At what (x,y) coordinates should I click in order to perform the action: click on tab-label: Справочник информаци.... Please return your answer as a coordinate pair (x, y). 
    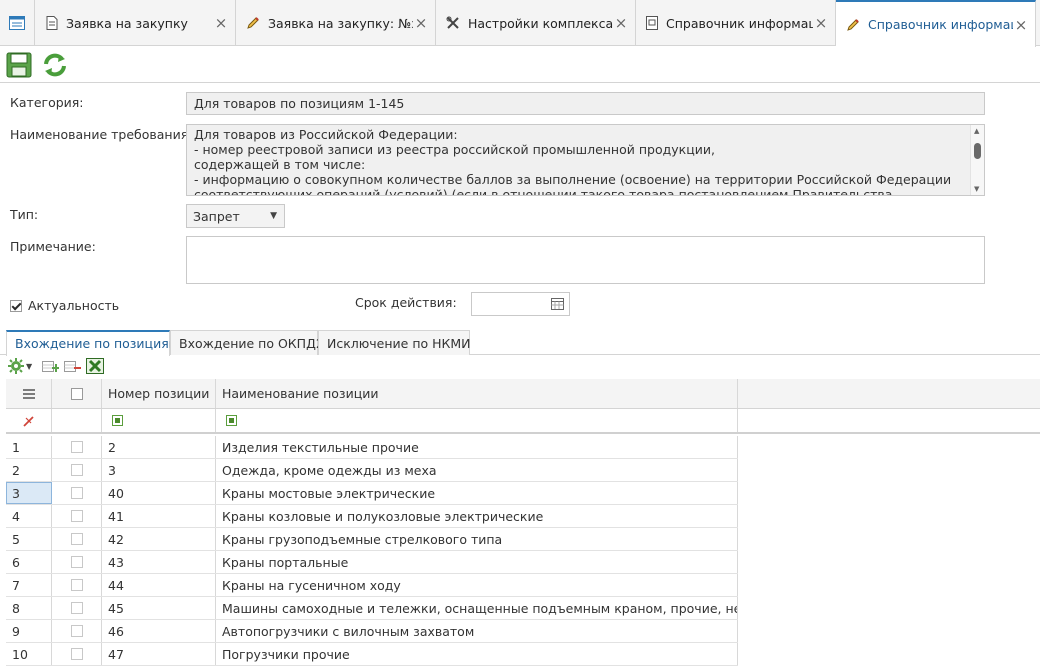
    Looking at the image, I should click on (739, 23).